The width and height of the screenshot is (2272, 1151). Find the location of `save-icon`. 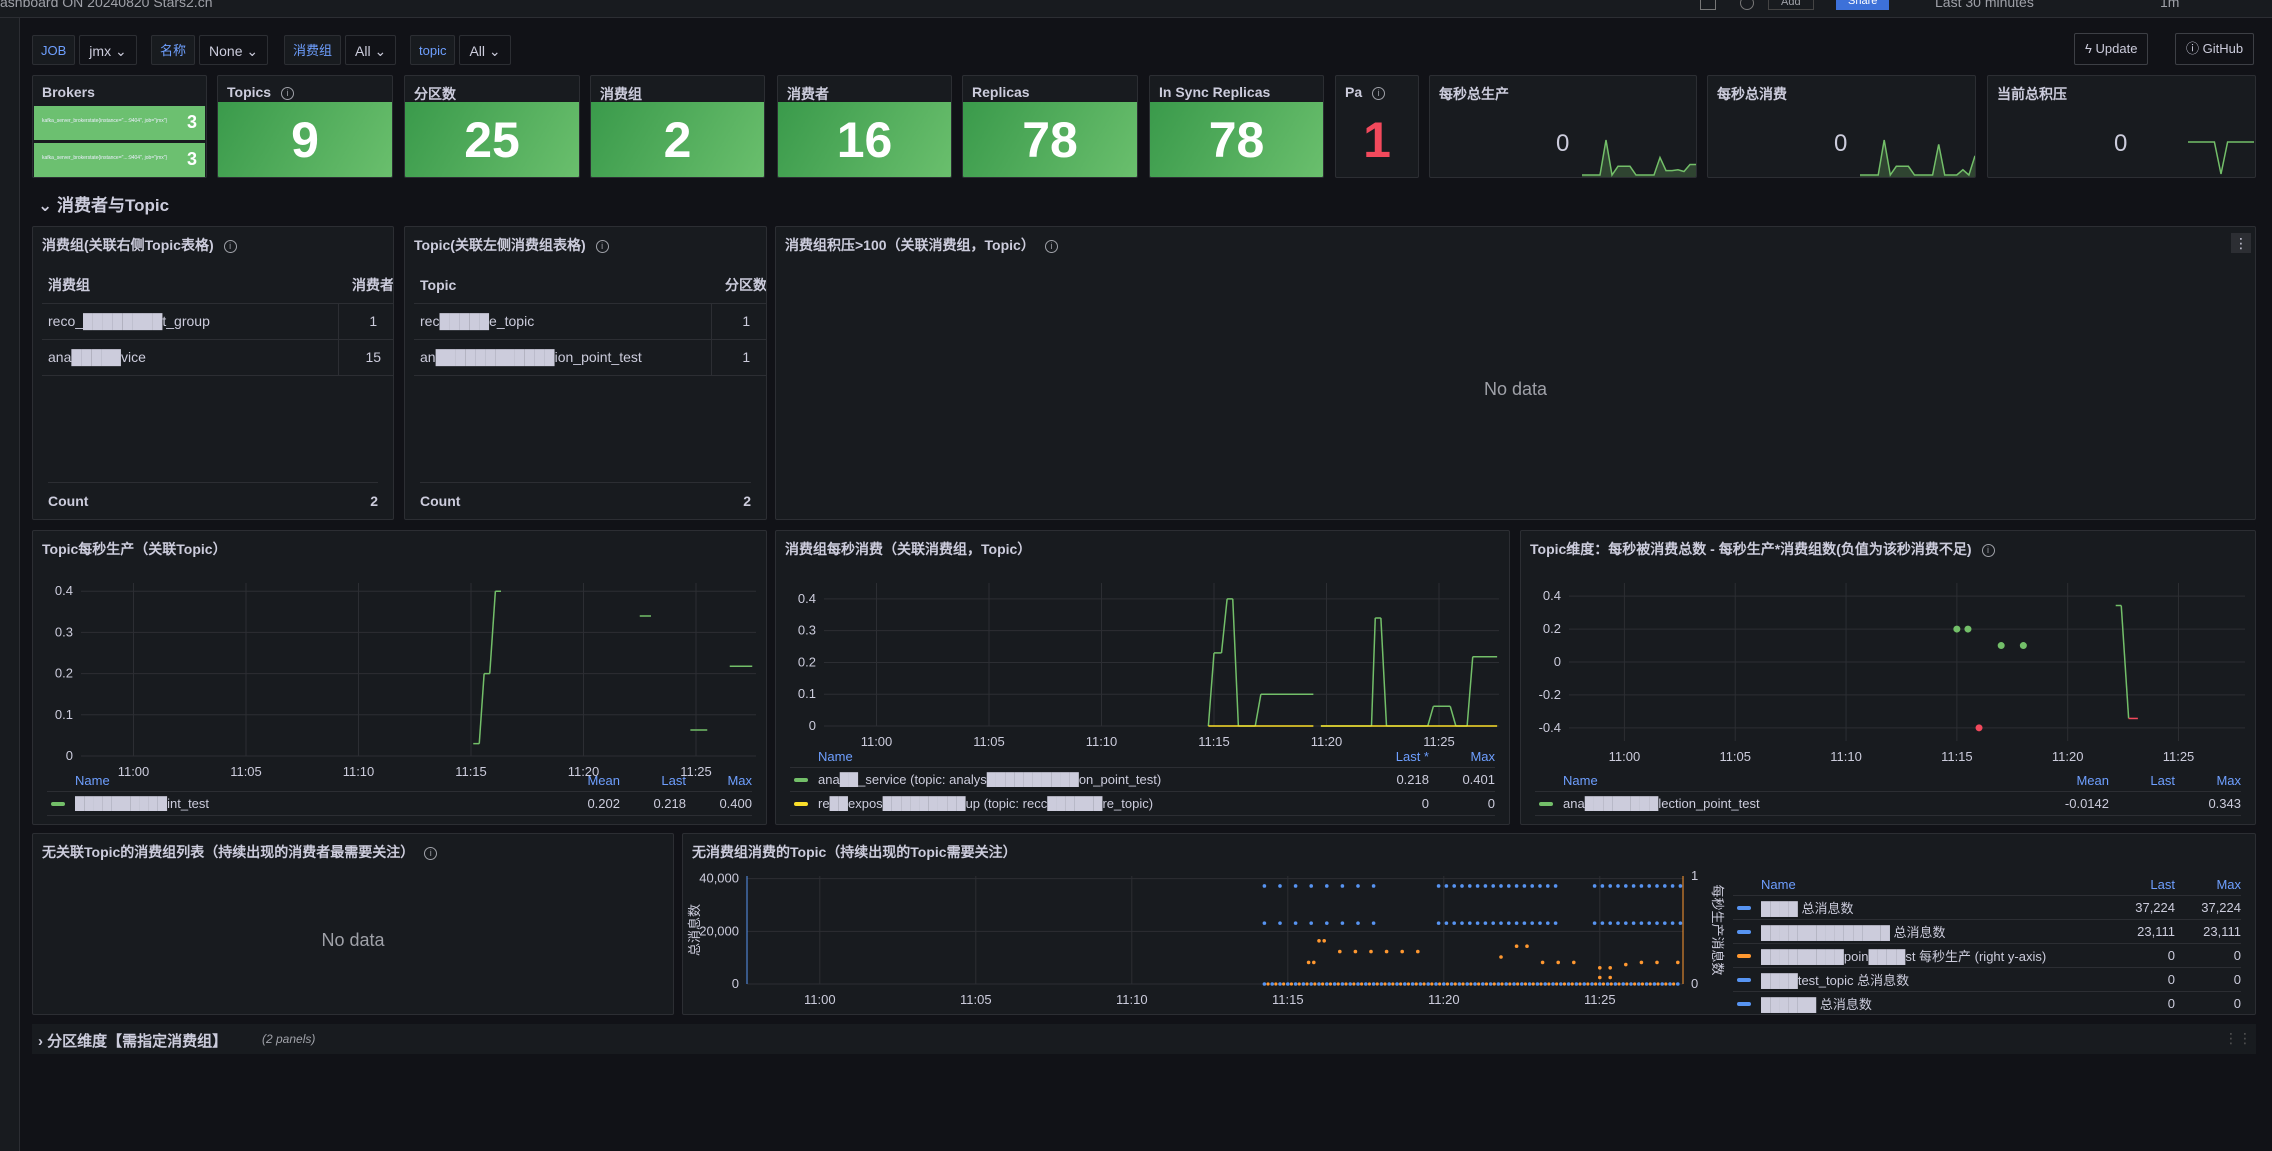

save-icon is located at coordinates (1708, 5).